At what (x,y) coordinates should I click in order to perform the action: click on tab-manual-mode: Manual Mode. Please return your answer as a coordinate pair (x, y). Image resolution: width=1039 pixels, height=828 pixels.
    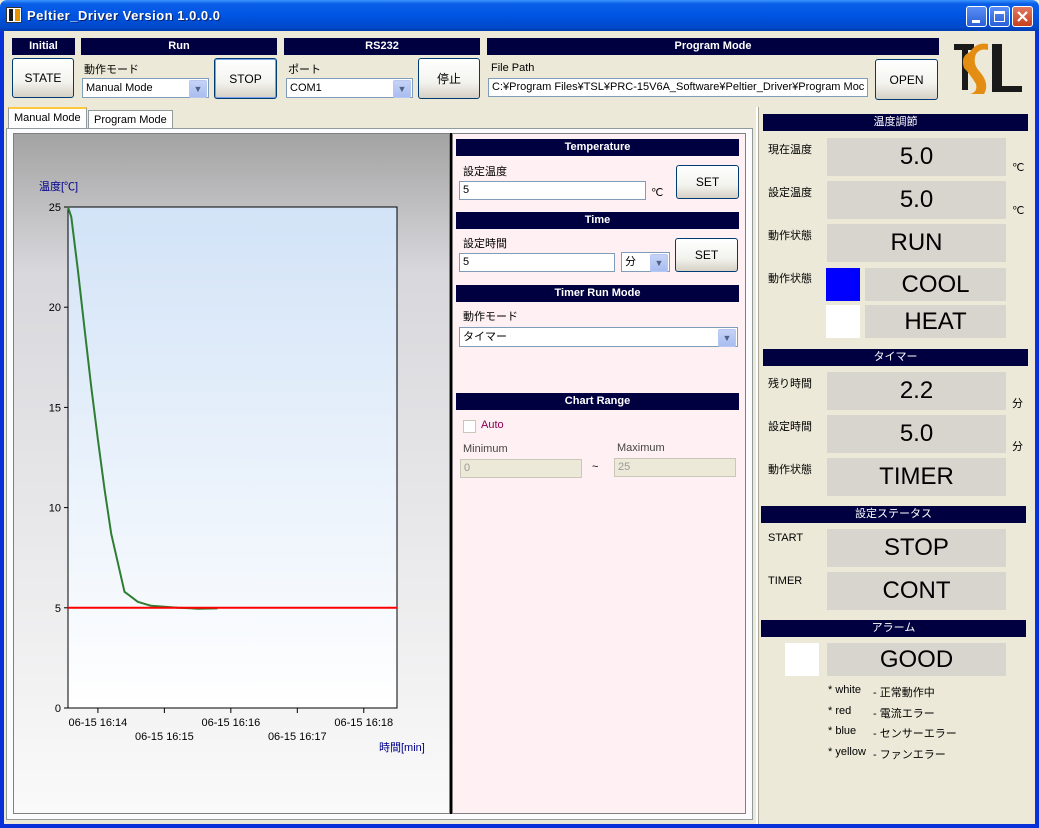
    Looking at the image, I should click on (47, 118).